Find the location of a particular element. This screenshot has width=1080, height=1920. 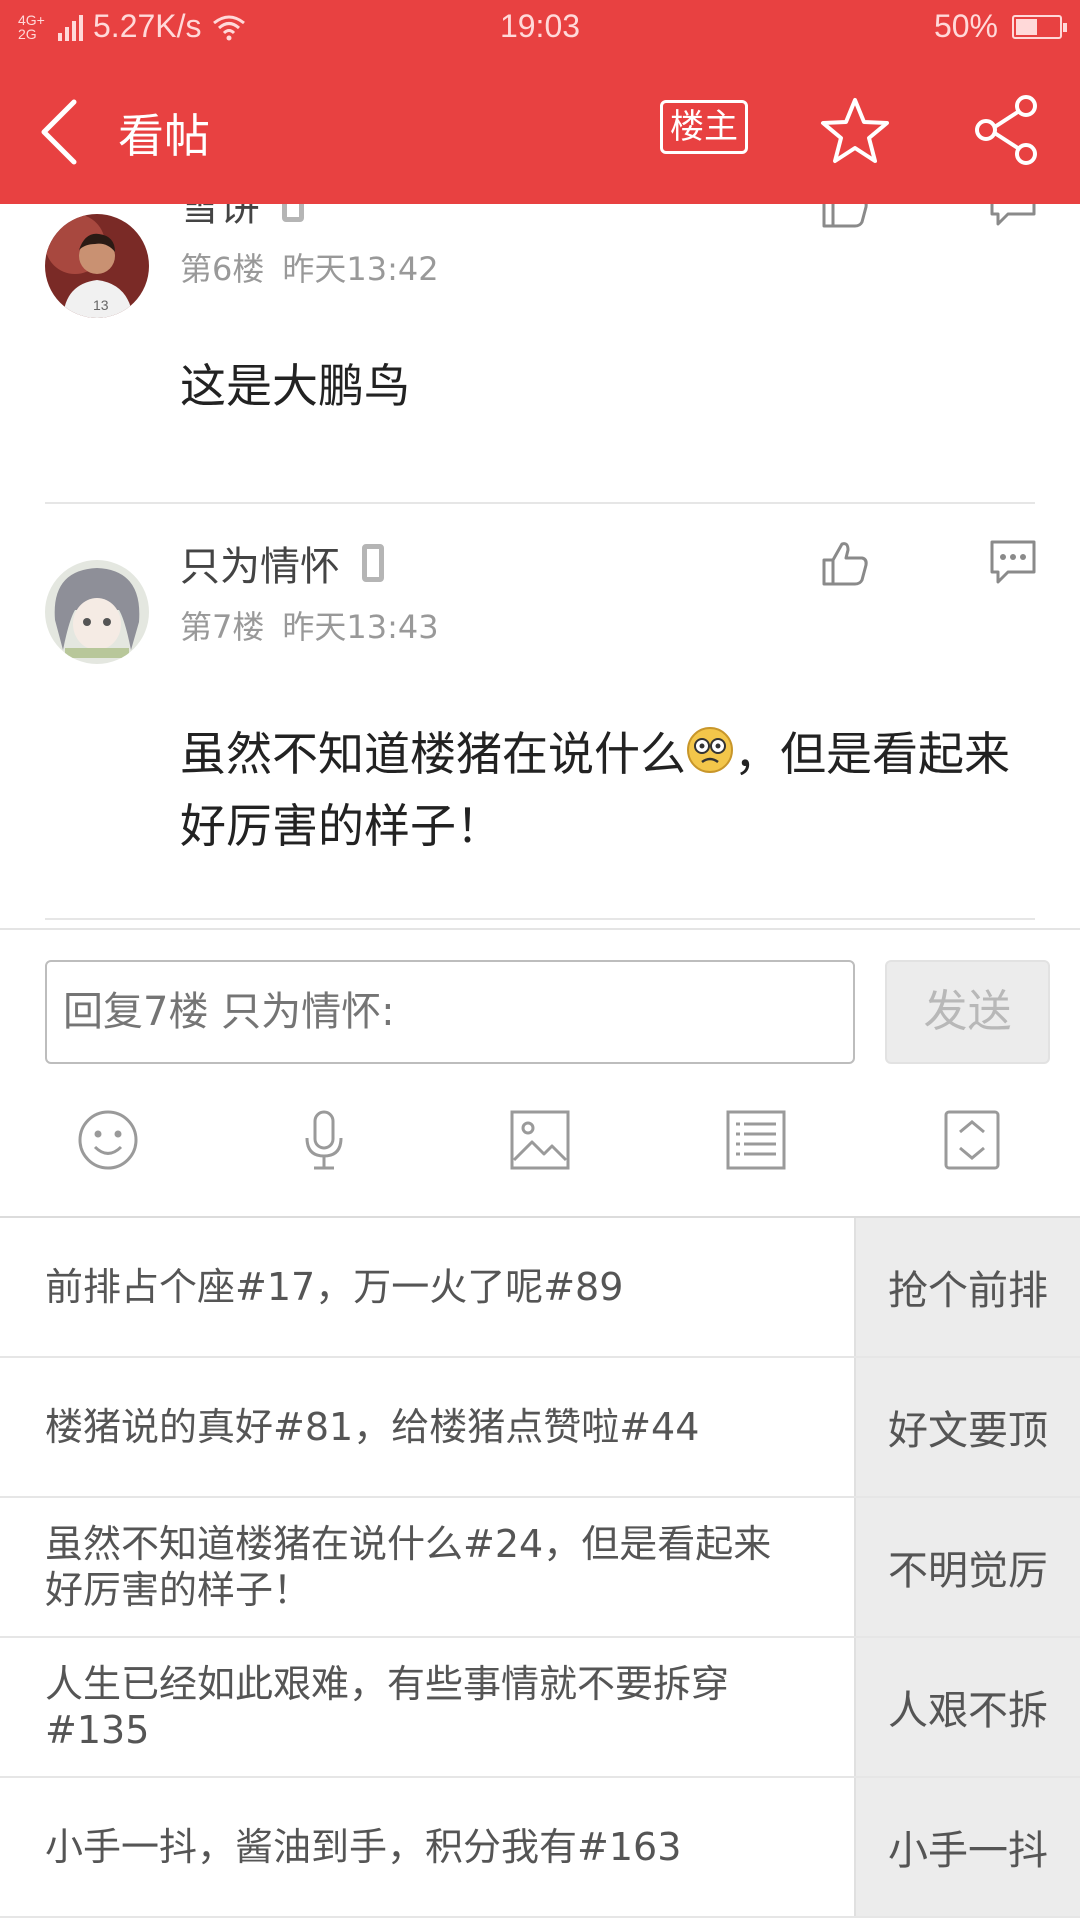

owner-only-button: 楼主 is located at coordinates (704, 127).